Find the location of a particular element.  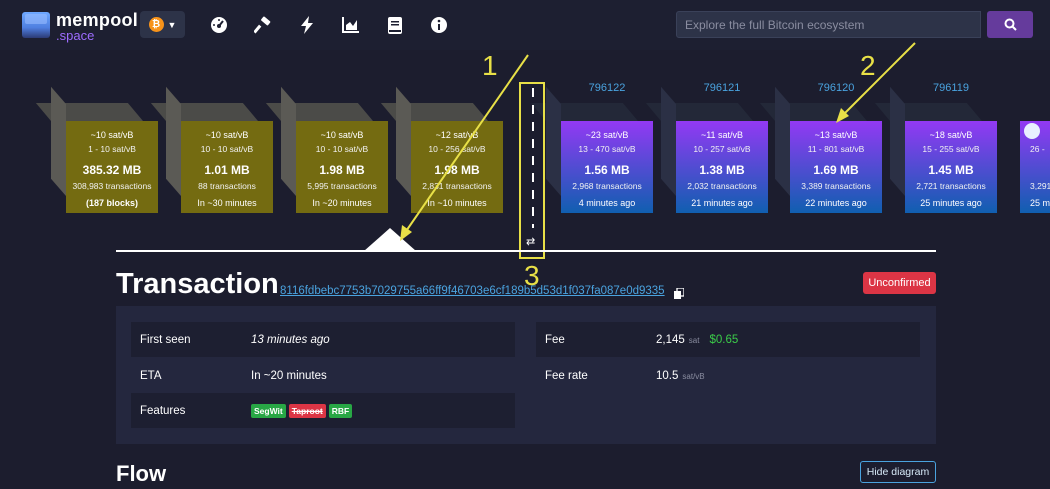

first-seen-label: First seen is located at coordinates (165, 339).